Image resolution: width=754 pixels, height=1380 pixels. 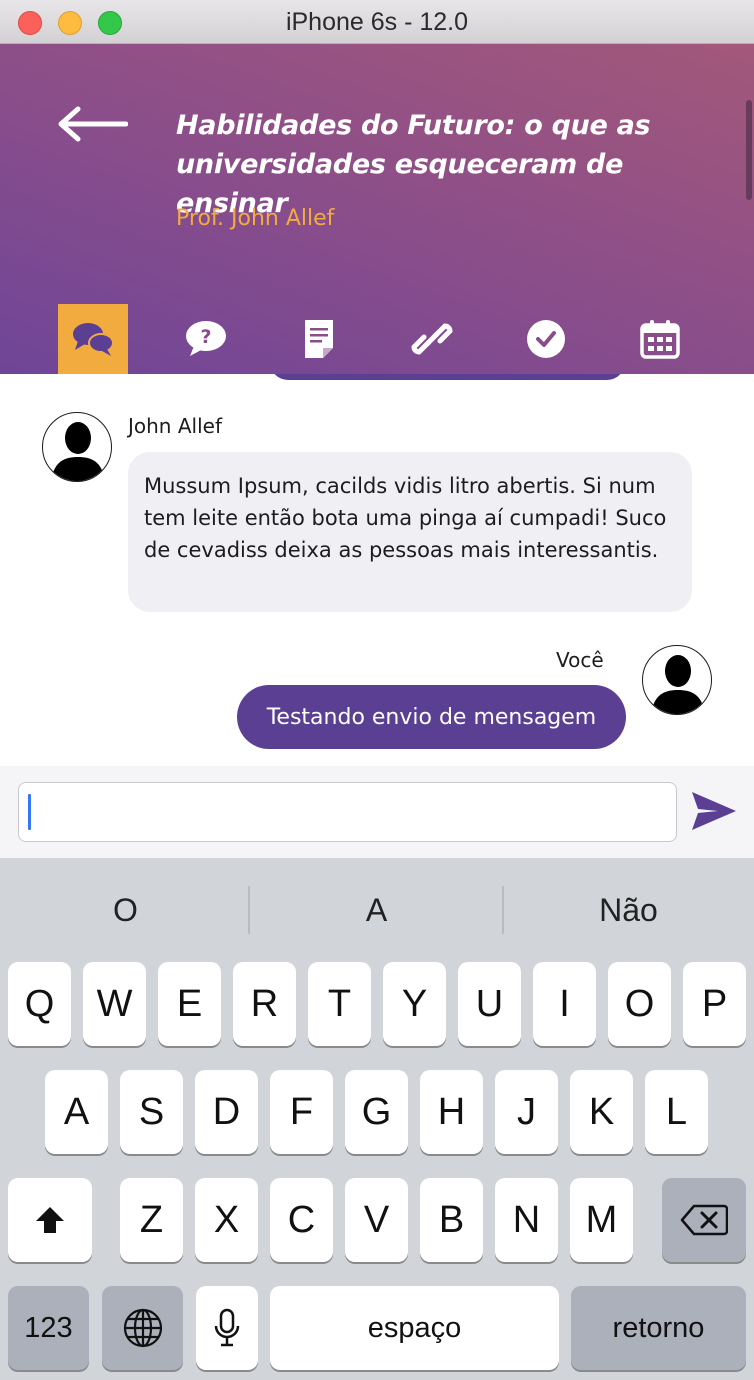 I want to click on link-icon, so click(x=432, y=339).